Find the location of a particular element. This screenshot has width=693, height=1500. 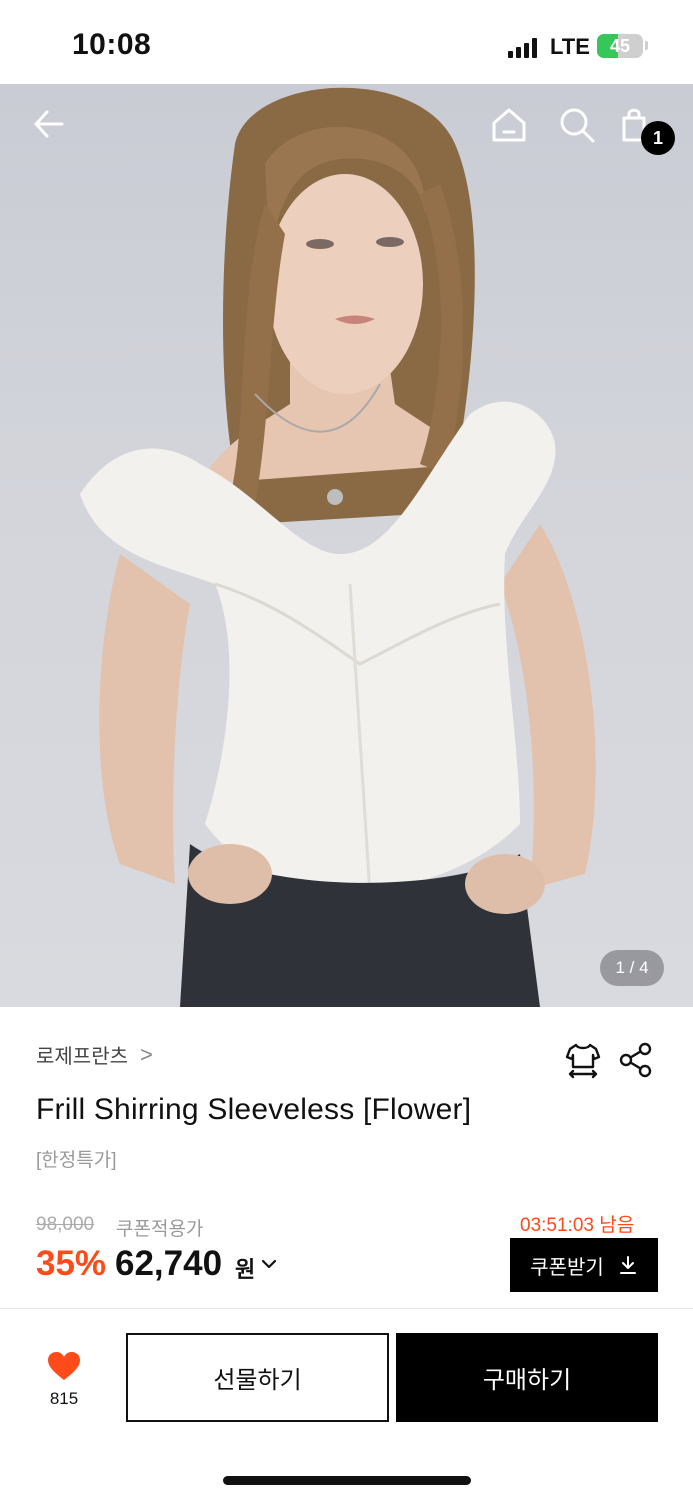

currency-unit: 원 is located at coordinates (245, 1269).